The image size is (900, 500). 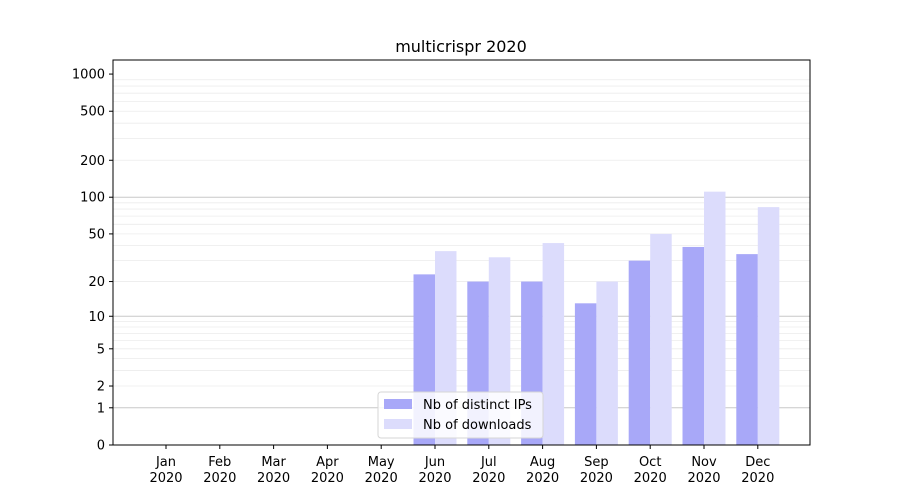 I want to click on bar-distinct-ips-oct, so click(x=639, y=352).